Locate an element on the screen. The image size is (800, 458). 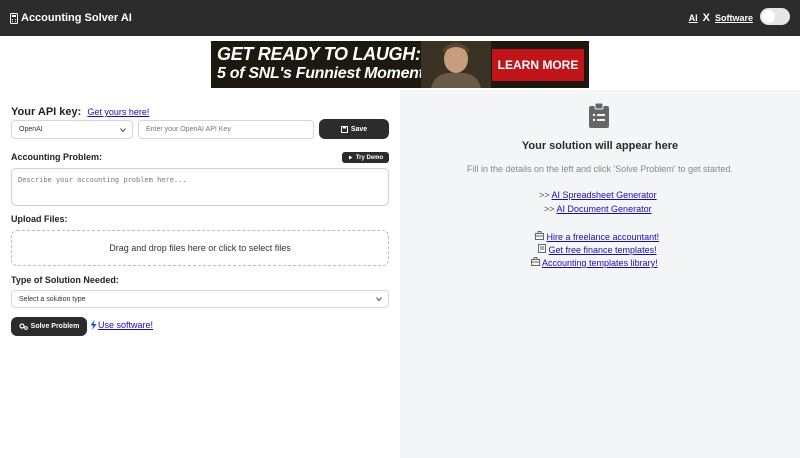
problem-label: Accounting Problem: is located at coordinates (57, 157).